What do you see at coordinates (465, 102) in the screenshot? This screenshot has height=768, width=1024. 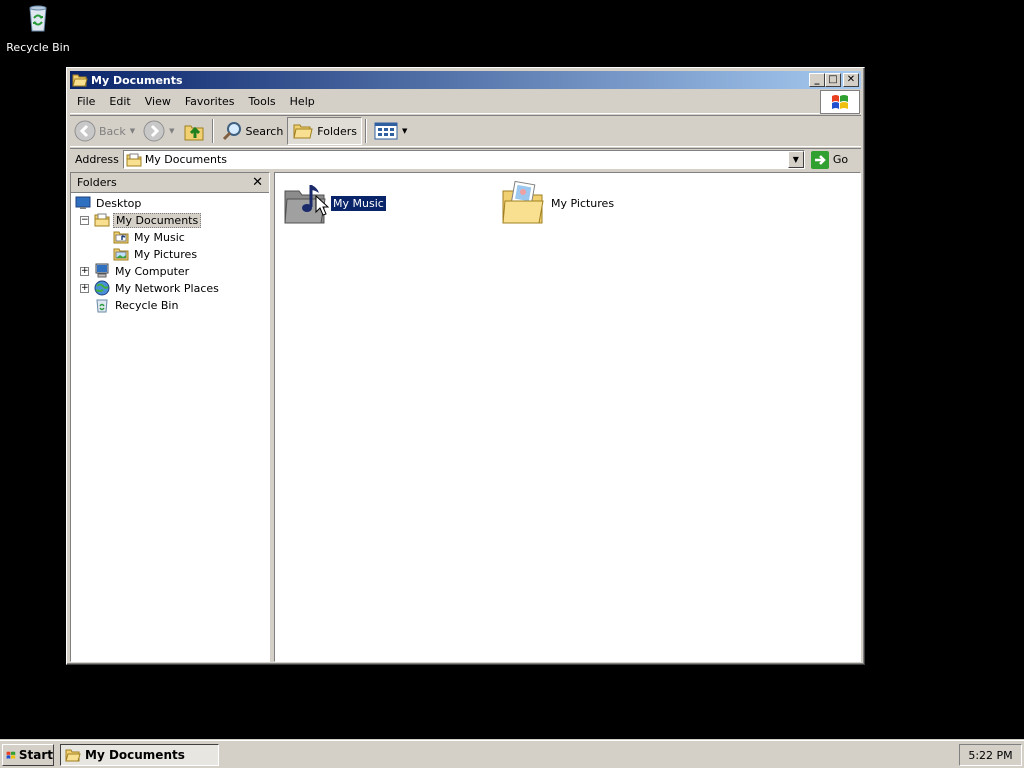 I see `menu-bar: File Edit View Favorites Tools Help` at bounding box center [465, 102].